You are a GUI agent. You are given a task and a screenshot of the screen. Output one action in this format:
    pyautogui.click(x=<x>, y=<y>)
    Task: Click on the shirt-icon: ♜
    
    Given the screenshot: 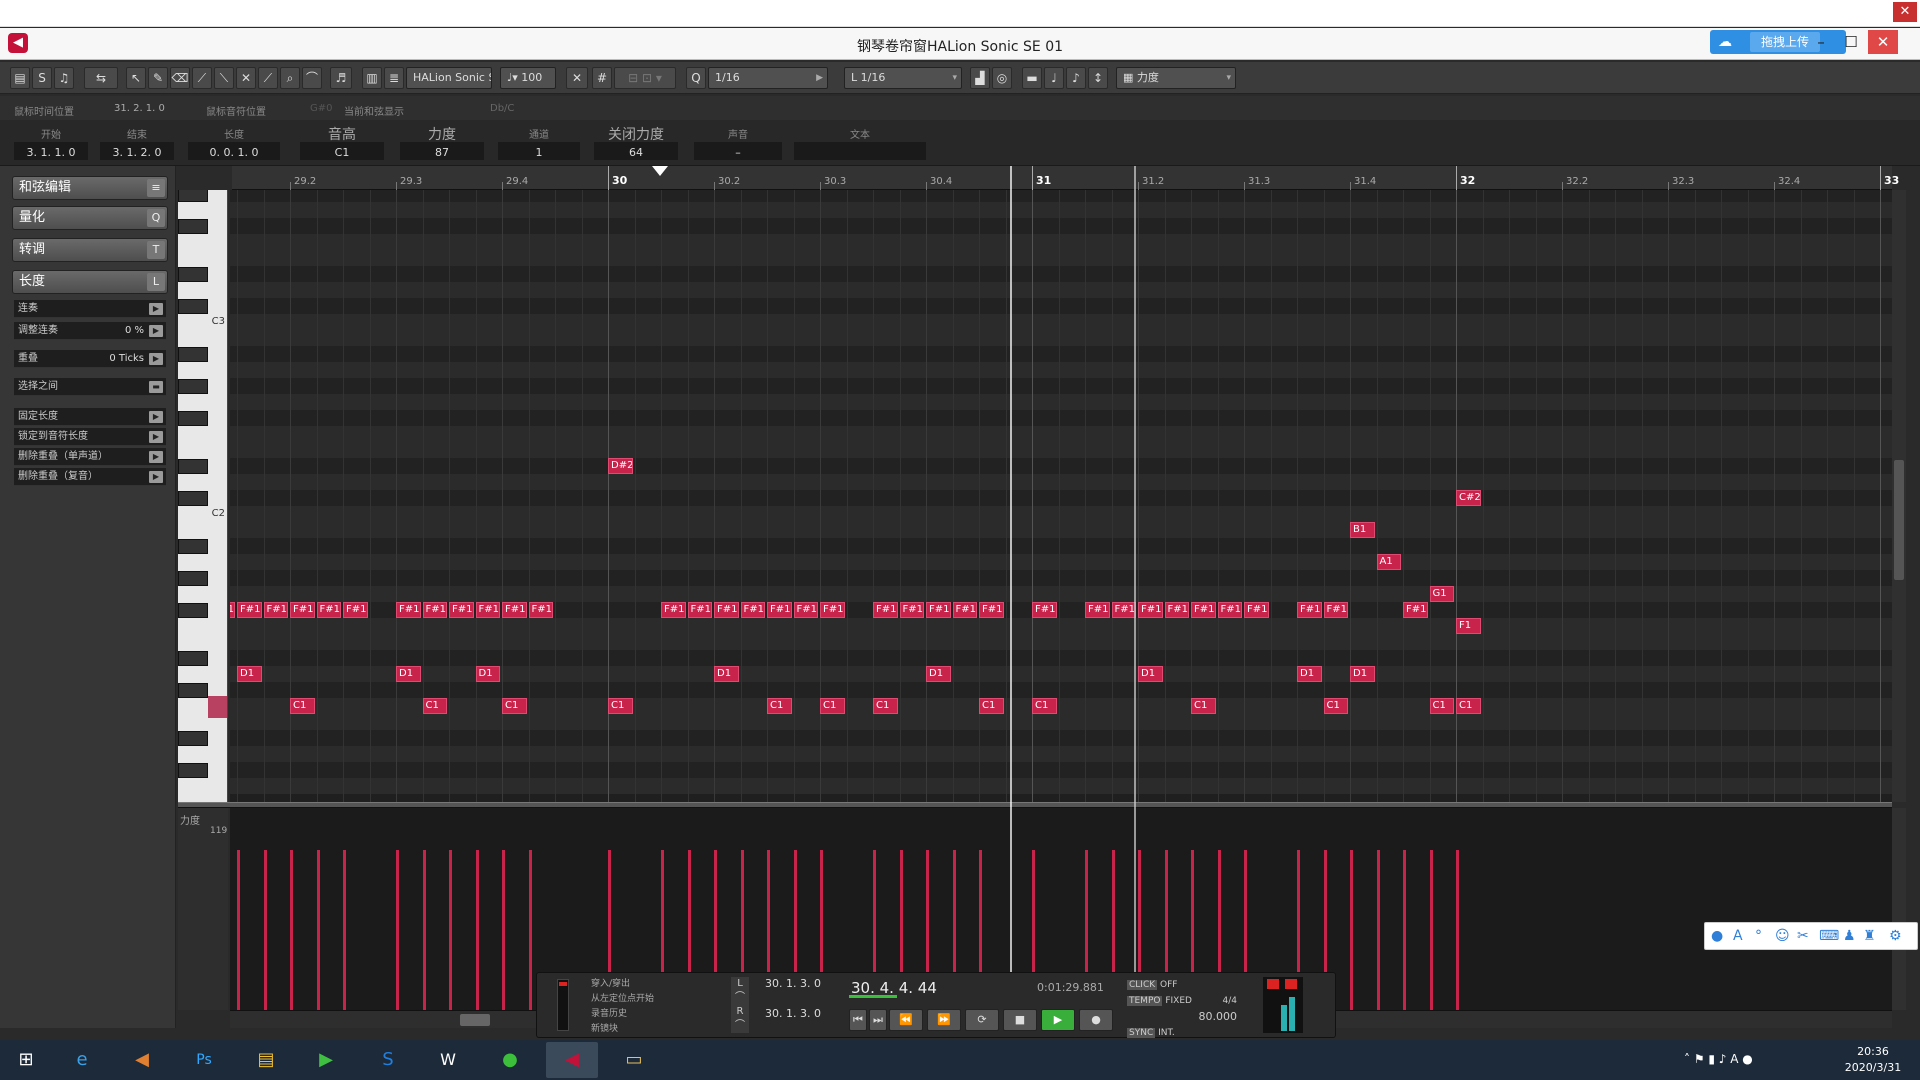 What is the action you would take?
    pyautogui.click(x=1869, y=936)
    